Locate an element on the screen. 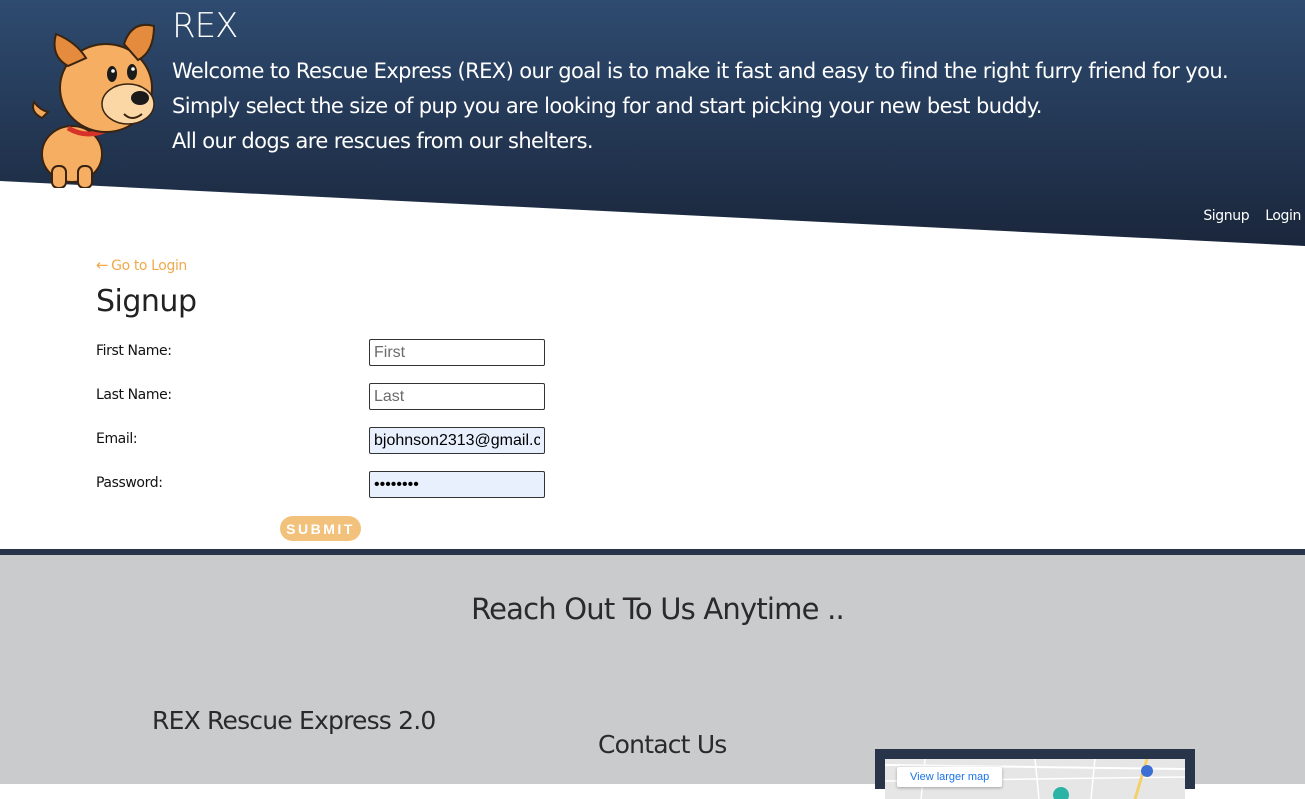  view-larger-map-button: View larger map is located at coordinates (950, 777).